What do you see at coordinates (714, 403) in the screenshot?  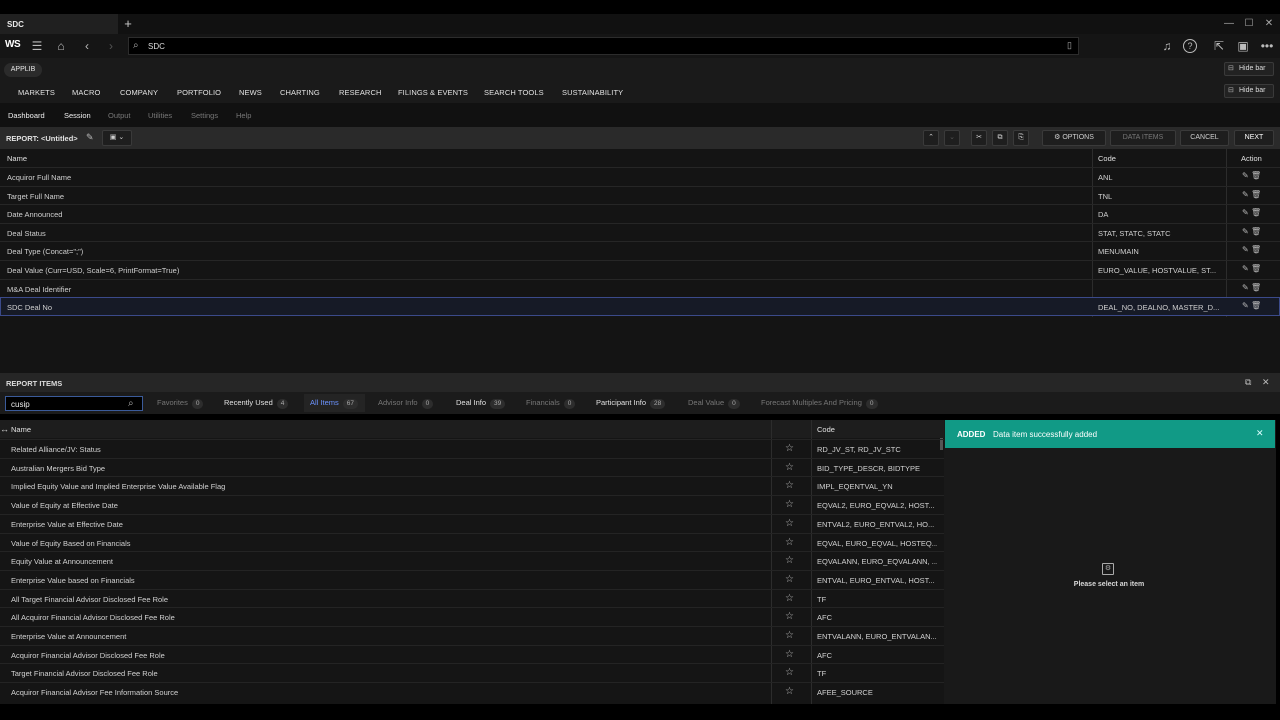 I see `tab-deal-value: Deal Value 0` at bounding box center [714, 403].